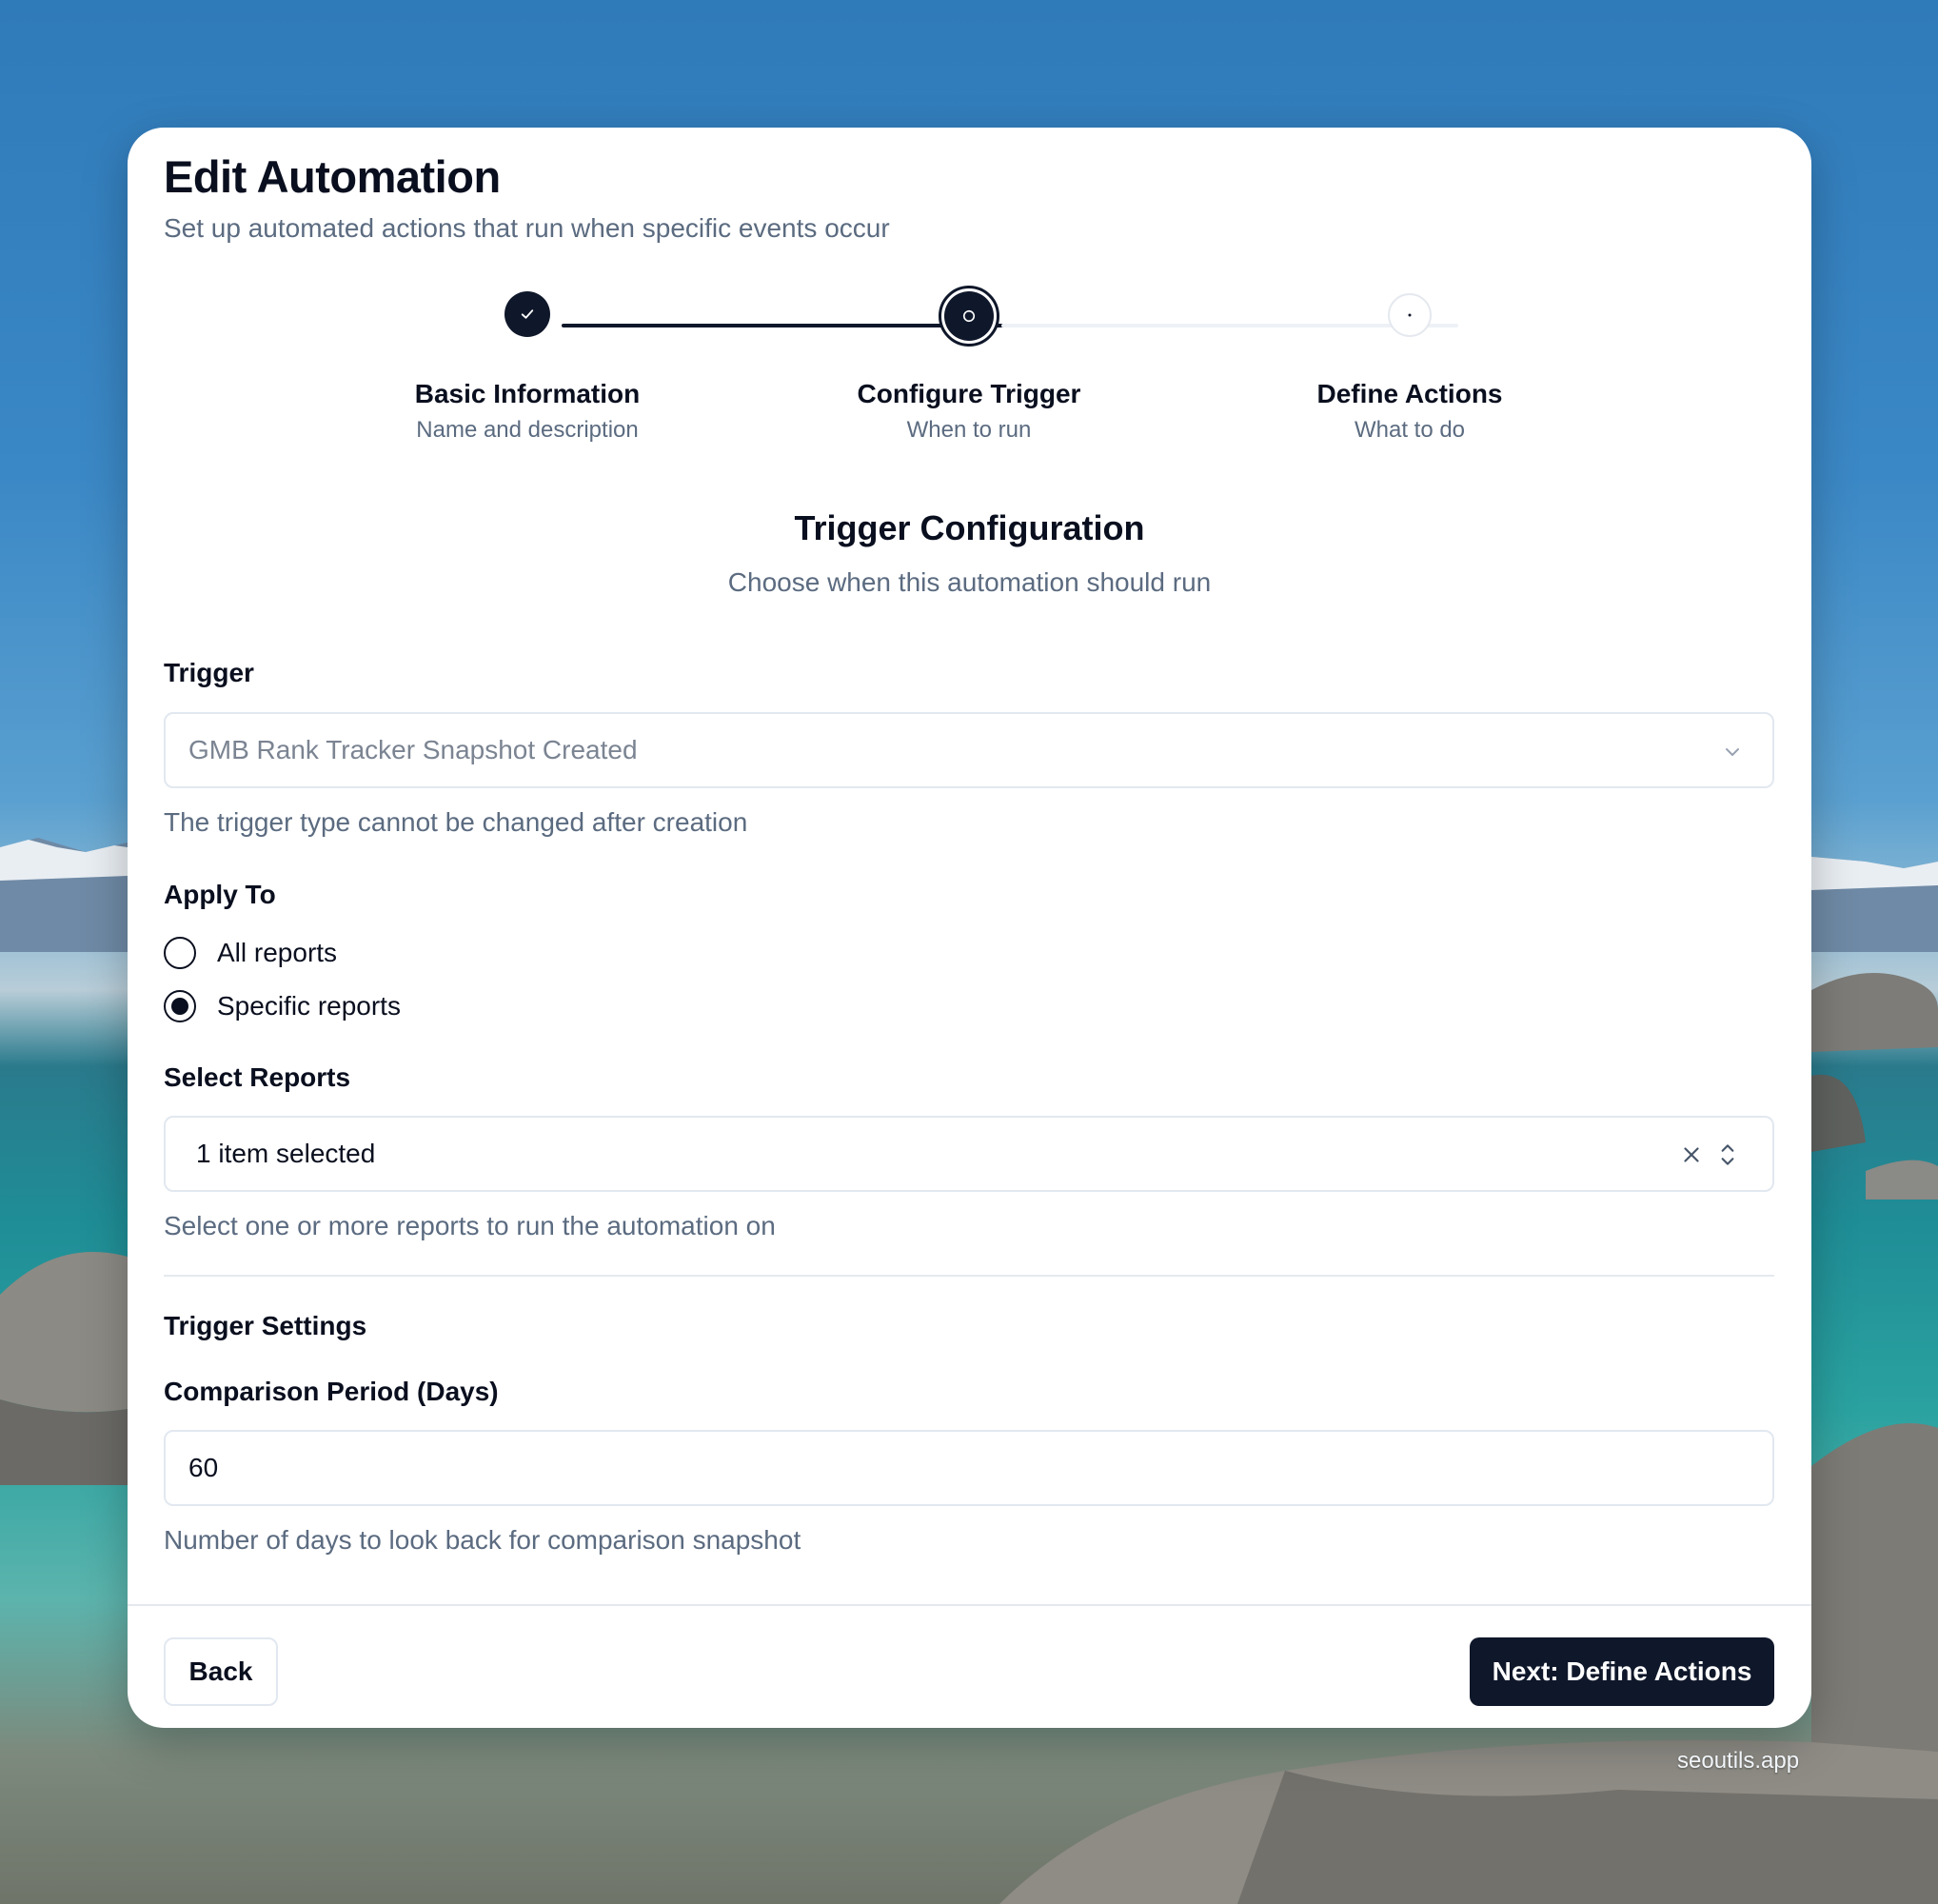 This screenshot has height=1904, width=1938. Describe the element at coordinates (528, 430) in the screenshot. I see `step-1-desc: Name and description` at that location.